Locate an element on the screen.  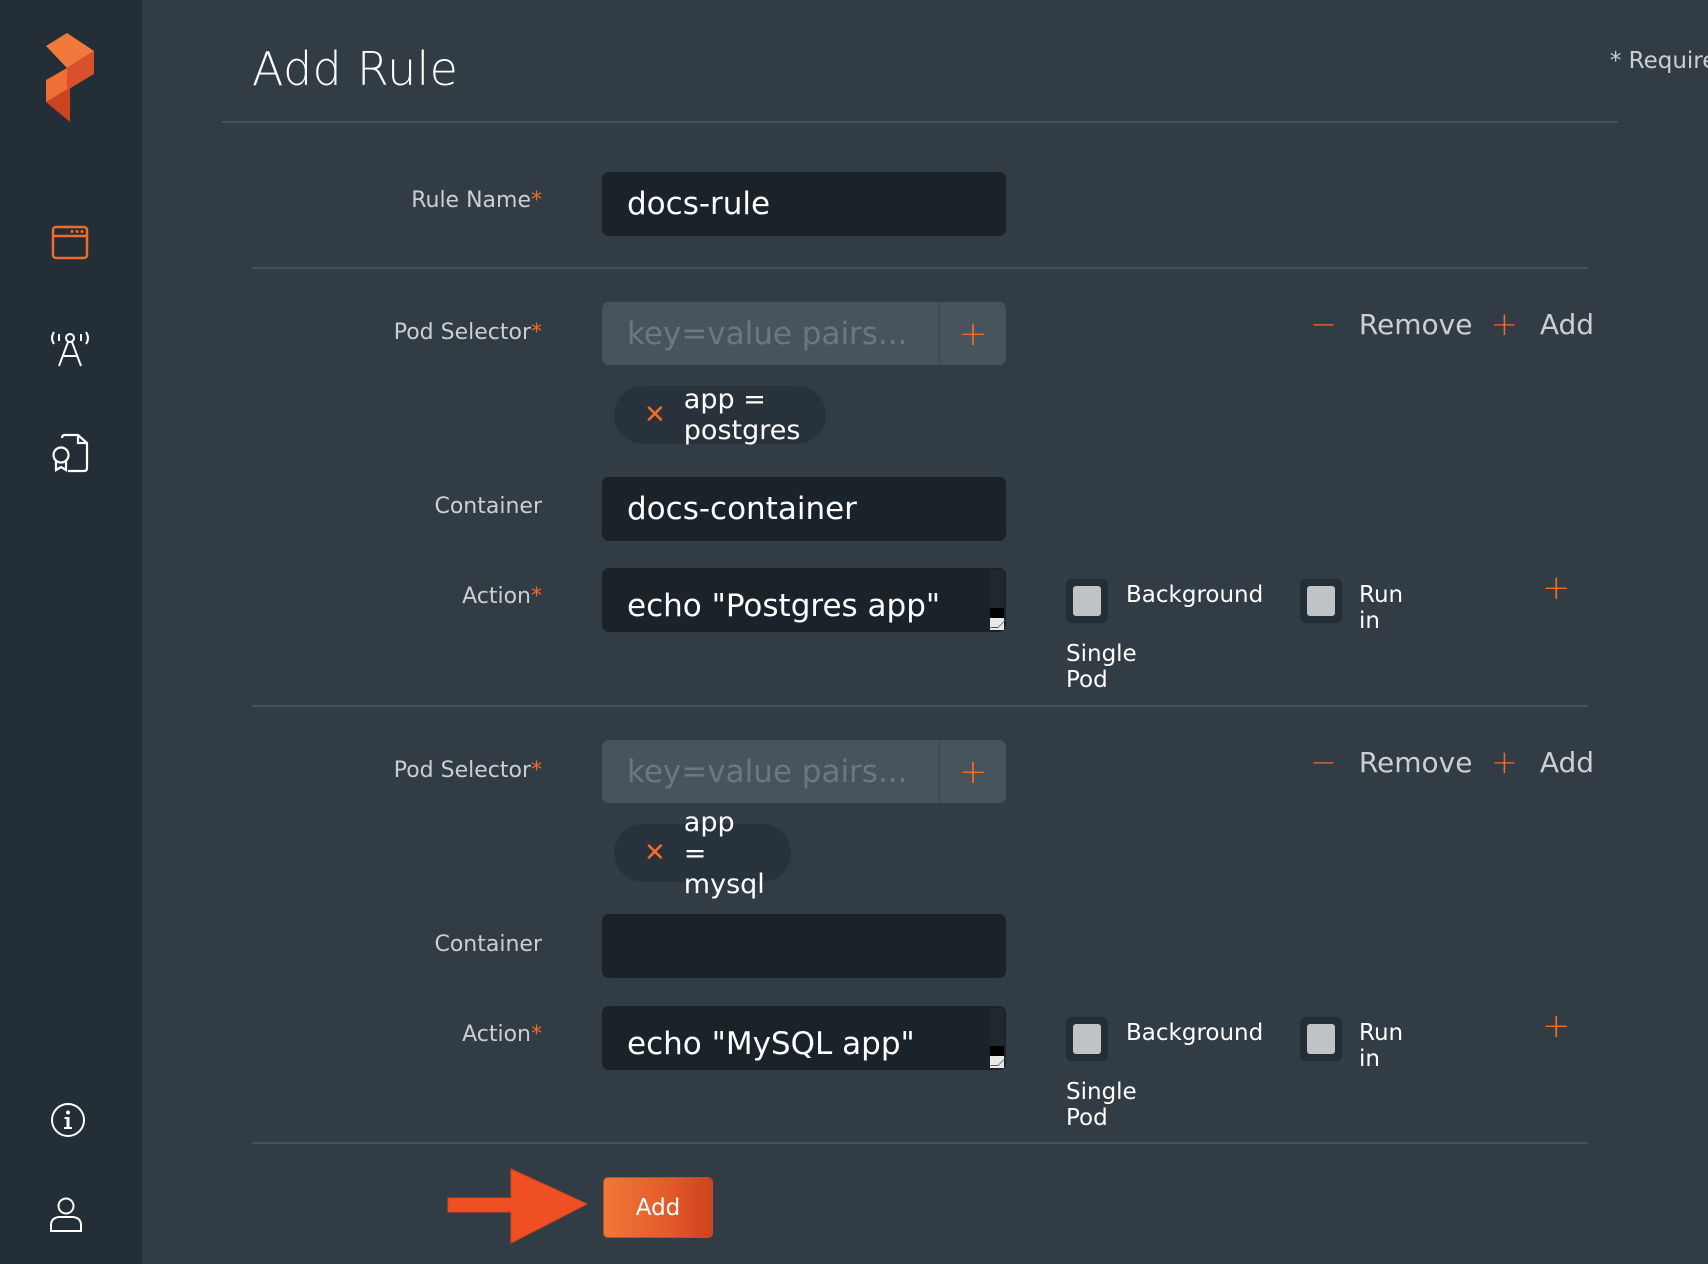
container-input is located at coordinates (804, 946).